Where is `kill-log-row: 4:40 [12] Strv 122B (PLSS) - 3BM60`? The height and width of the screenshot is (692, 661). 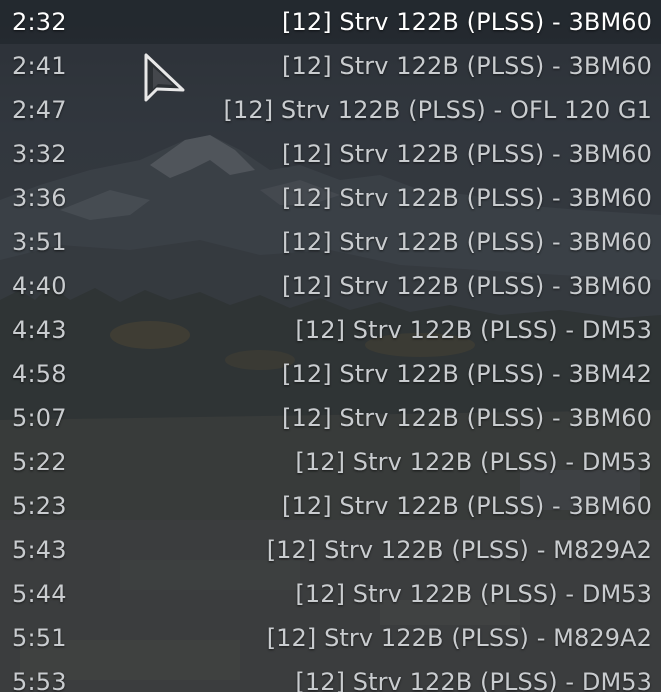
kill-log-row: 4:40 [12] Strv 122B (PLSS) - 3BM60 is located at coordinates (330, 286).